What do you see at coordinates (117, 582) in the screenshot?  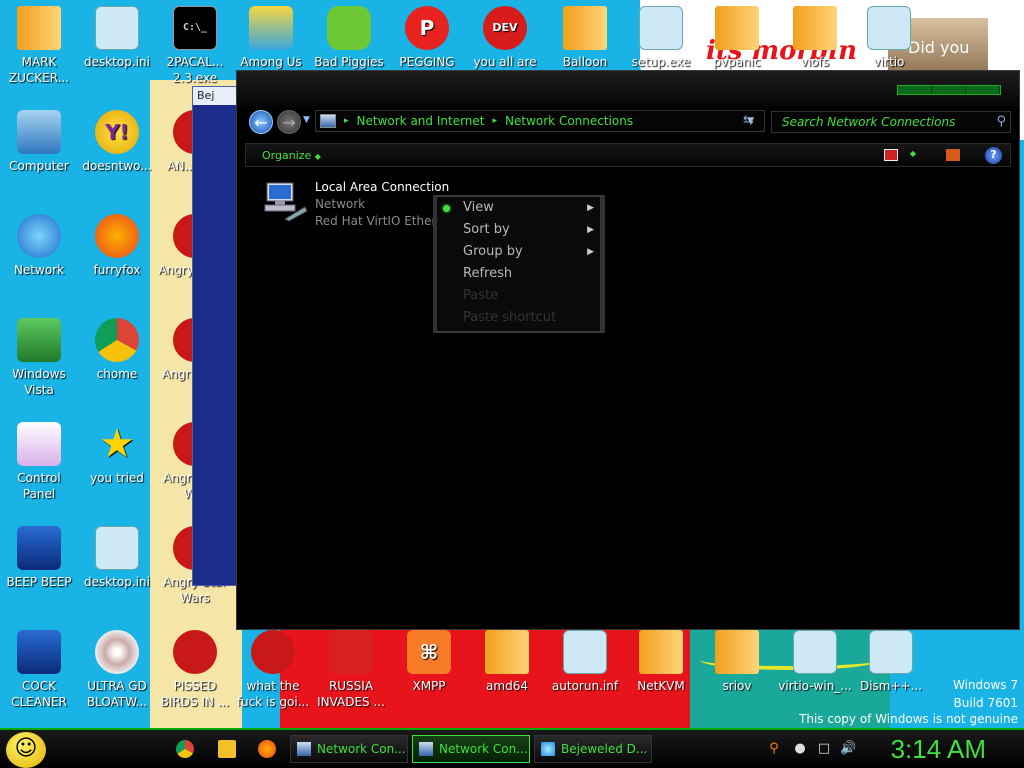 I see `desktop-icon-label: desktop.ini` at bounding box center [117, 582].